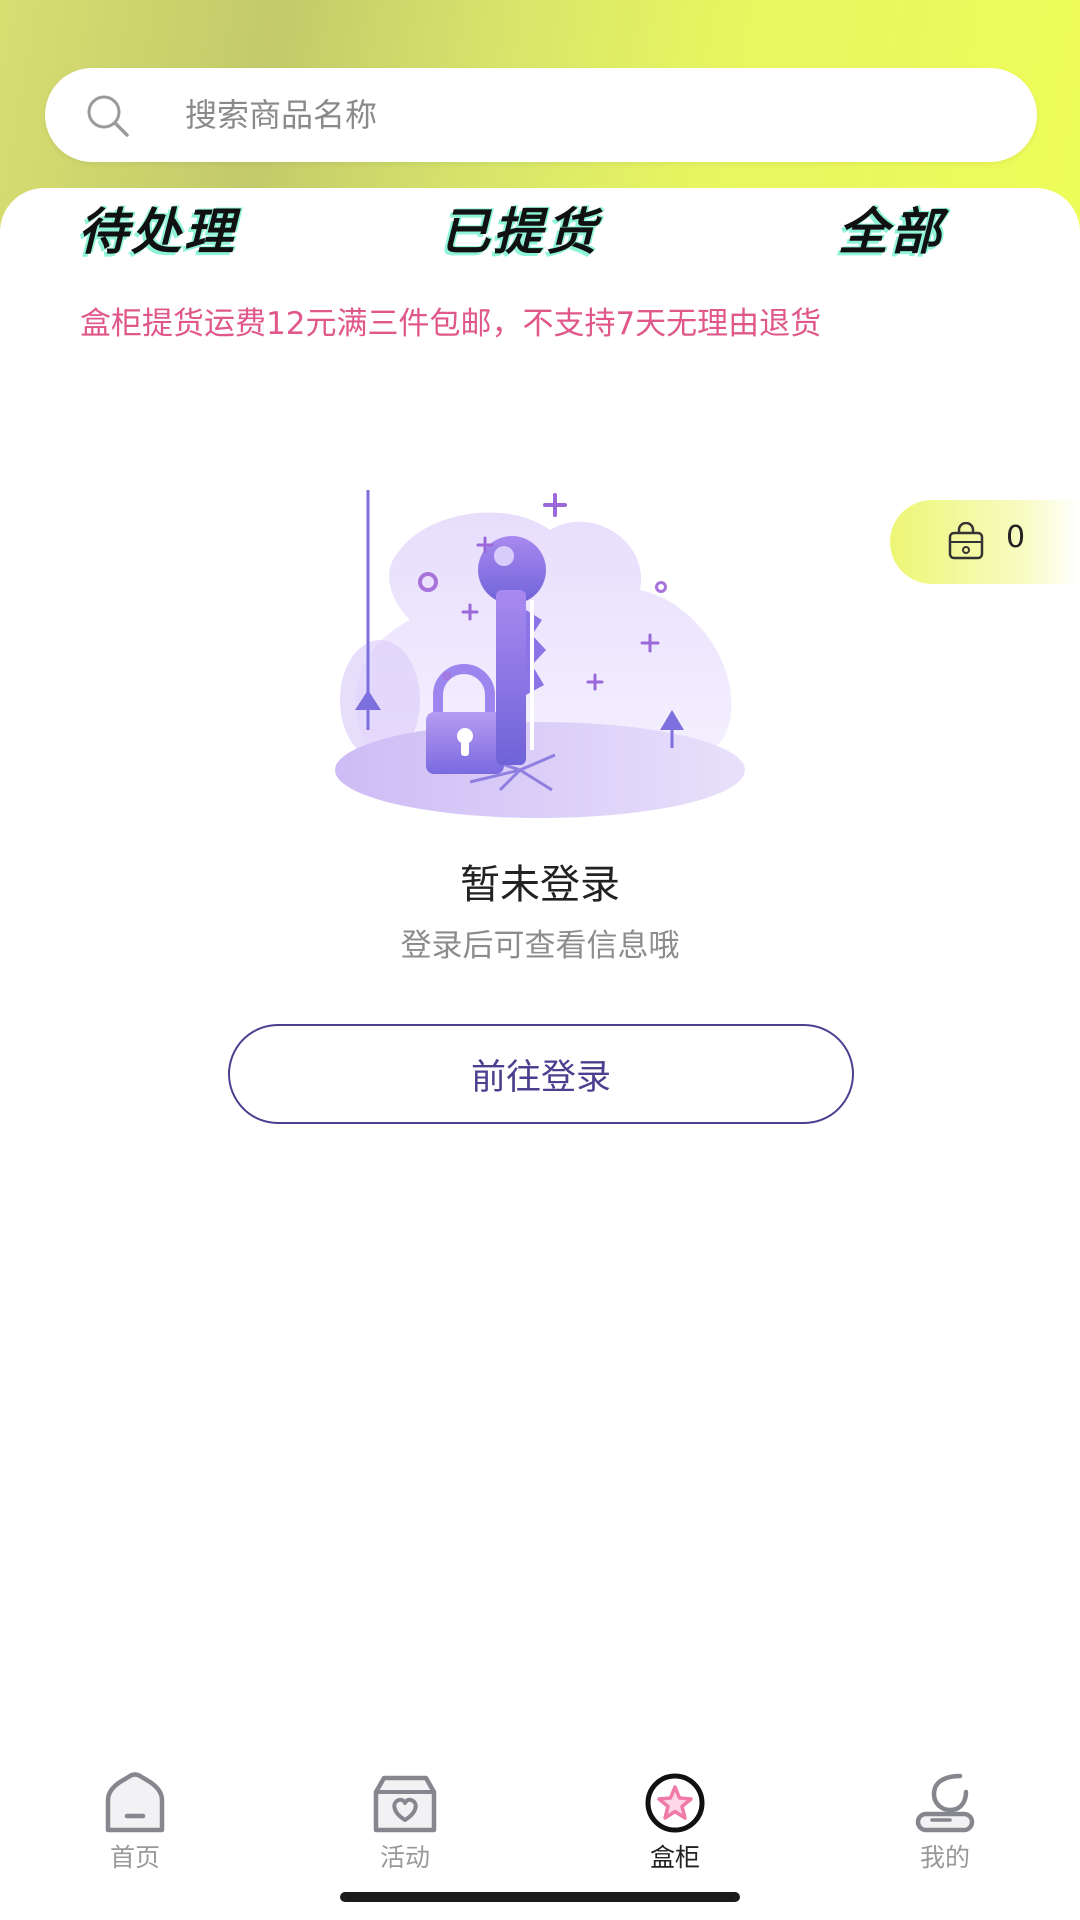 Image resolution: width=1080 pixels, height=1920 pixels. I want to click on tab-label: 已提货, so click(519, 232).